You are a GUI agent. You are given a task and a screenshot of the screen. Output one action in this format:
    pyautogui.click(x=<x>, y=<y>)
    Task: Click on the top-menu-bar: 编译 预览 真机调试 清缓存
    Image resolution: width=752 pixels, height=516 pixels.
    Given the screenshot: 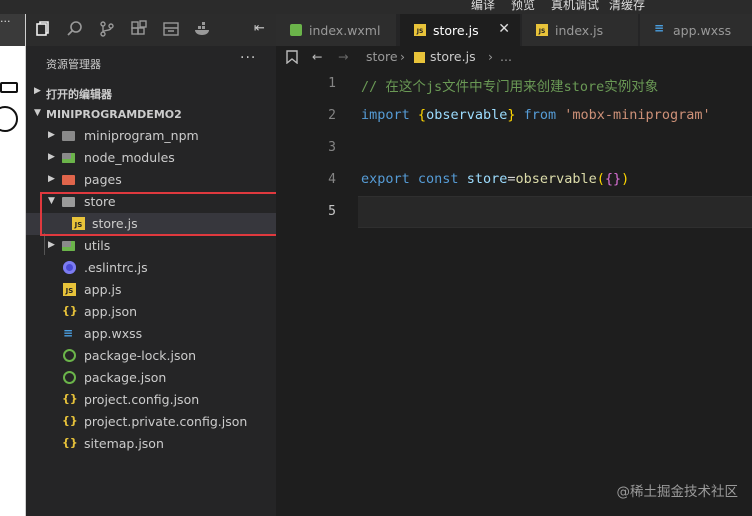 What is the action you would take?
    pyautogui.click(x=376, y=7)
    